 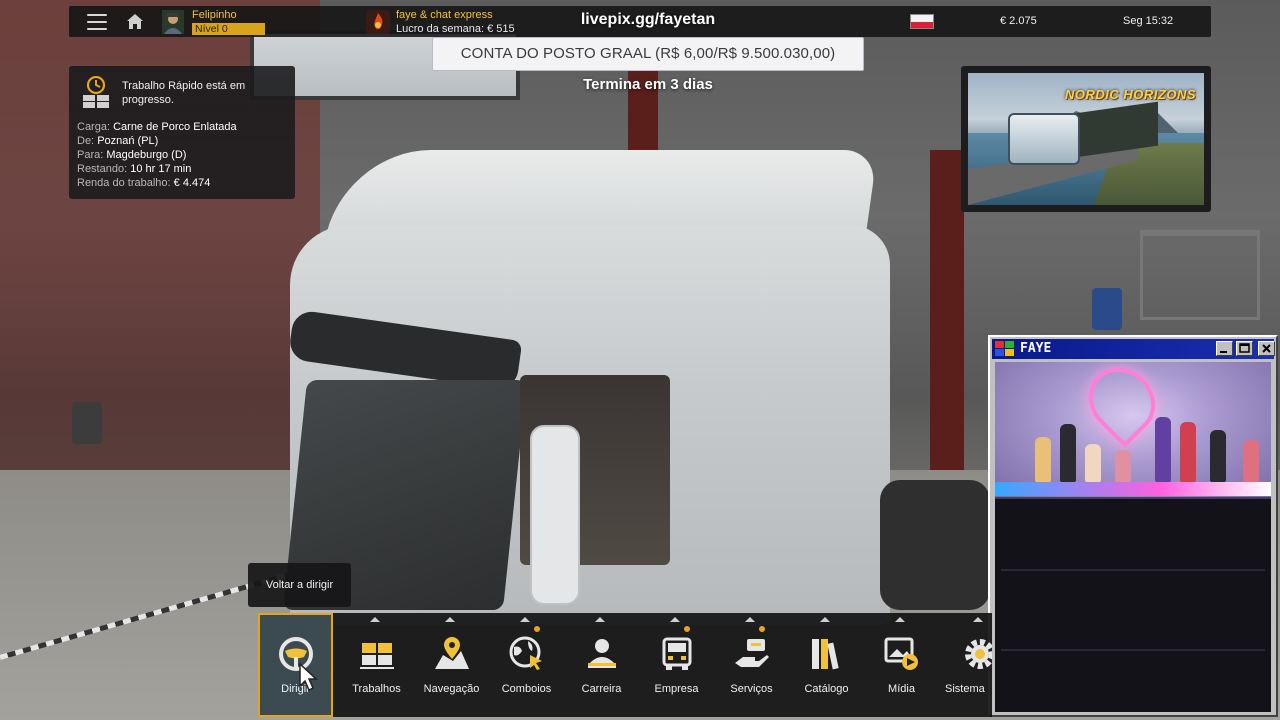 I want to click on menu-career-button: Carreira, so click(x=601, y=665).